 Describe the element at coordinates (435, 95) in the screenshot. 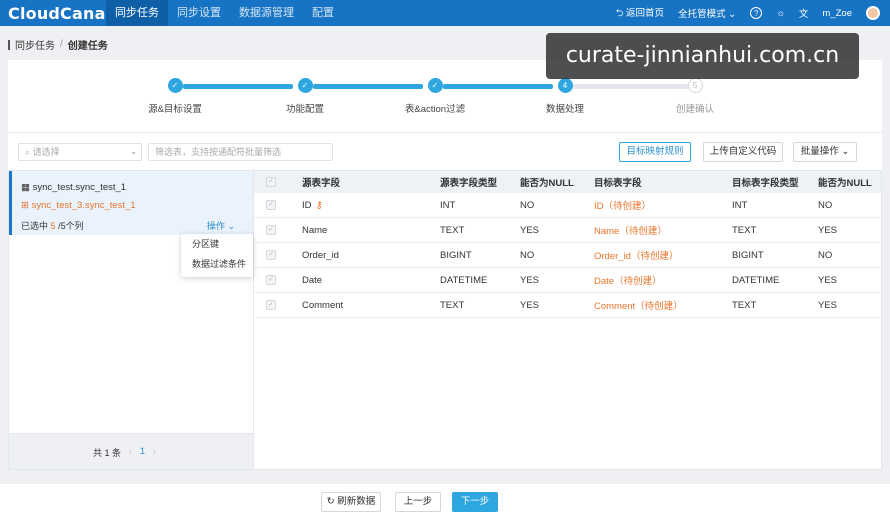

I see `step-table-action-filter: ✓ 表&action过滤` at that location.